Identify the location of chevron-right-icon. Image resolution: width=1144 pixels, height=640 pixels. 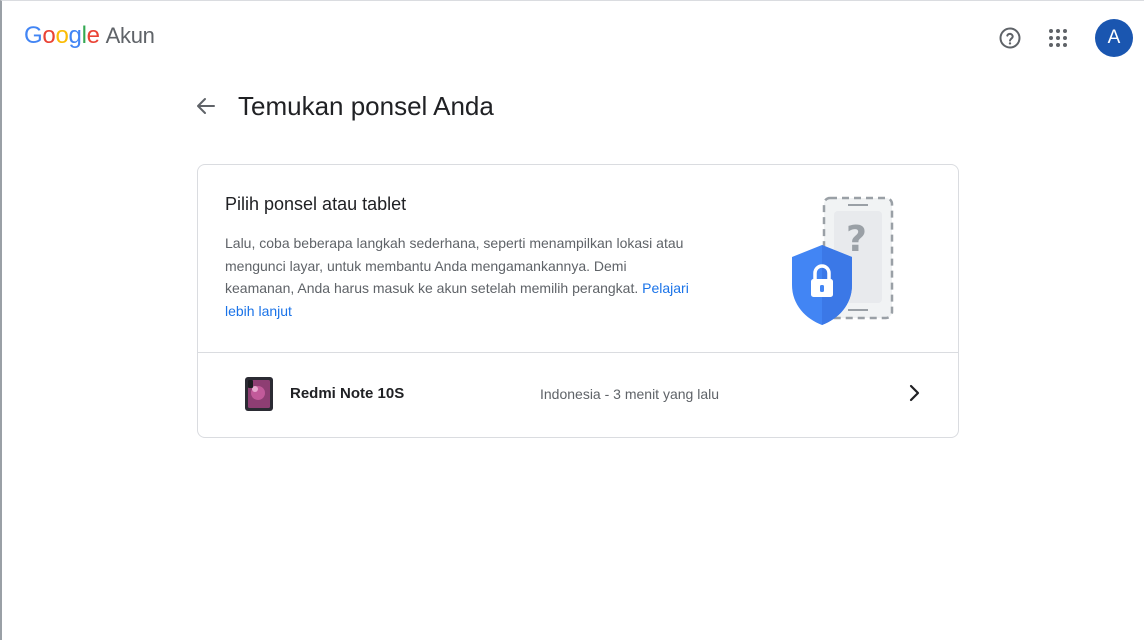
(914, 393).